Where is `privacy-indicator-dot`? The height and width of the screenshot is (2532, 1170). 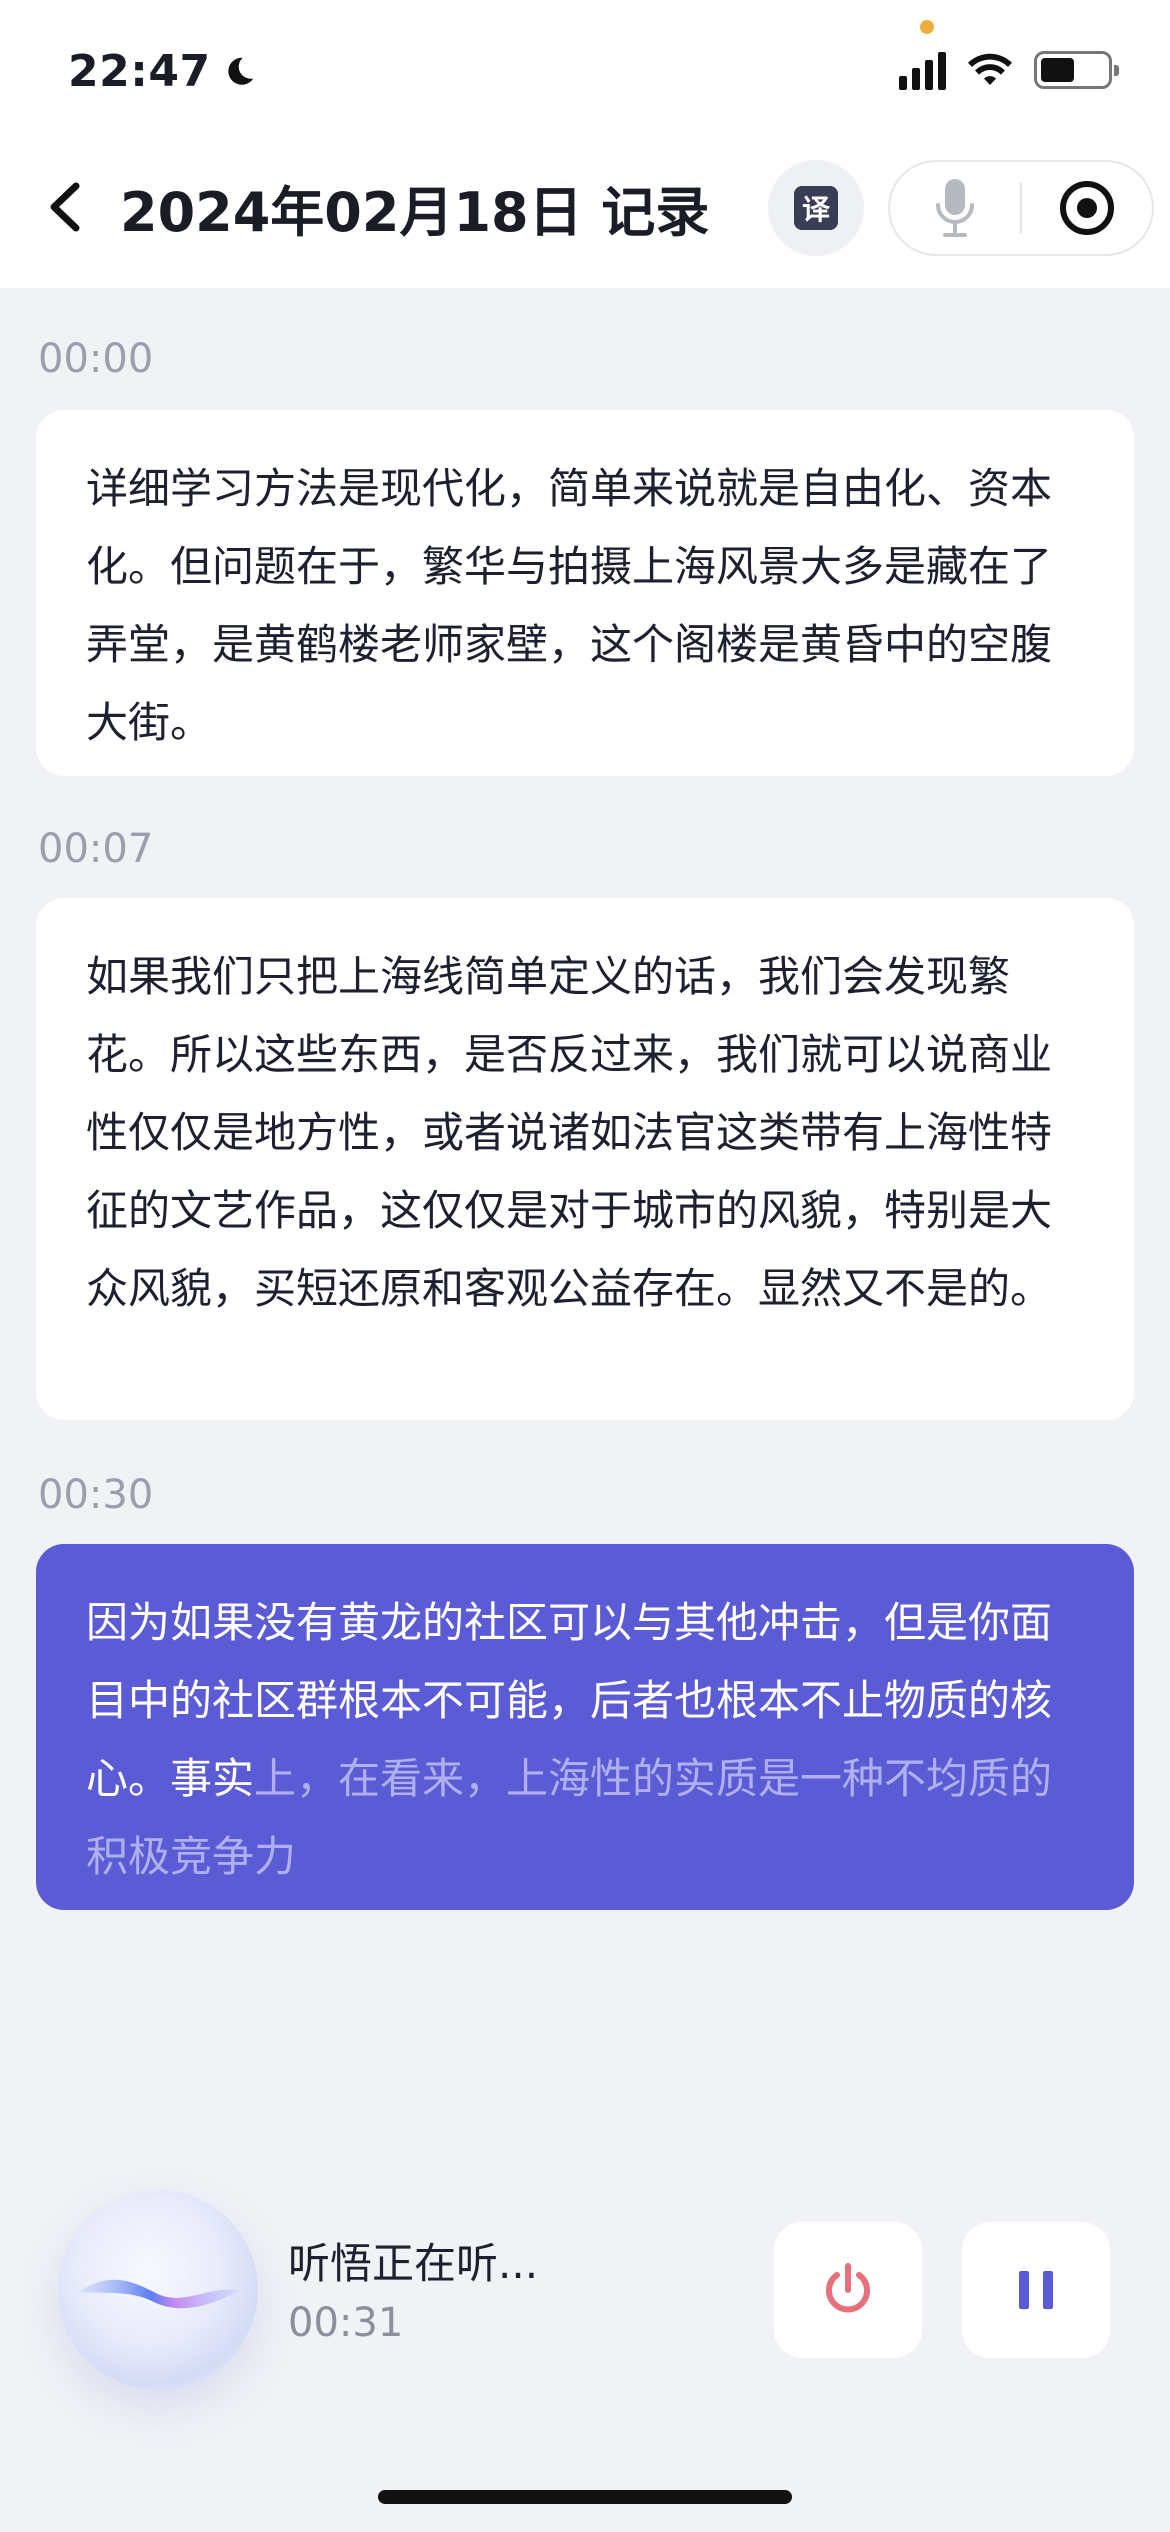 privacy-indicator-dot is located at coordinates (927, 27).